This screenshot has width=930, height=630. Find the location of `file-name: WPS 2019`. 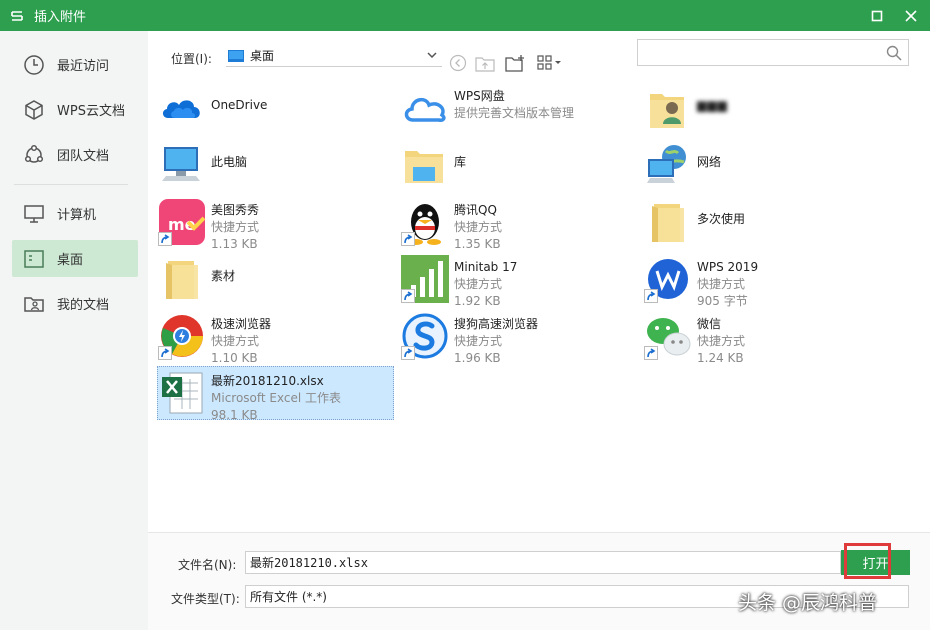

file-name: WPS 2019 is located at coordinates (728, 267).